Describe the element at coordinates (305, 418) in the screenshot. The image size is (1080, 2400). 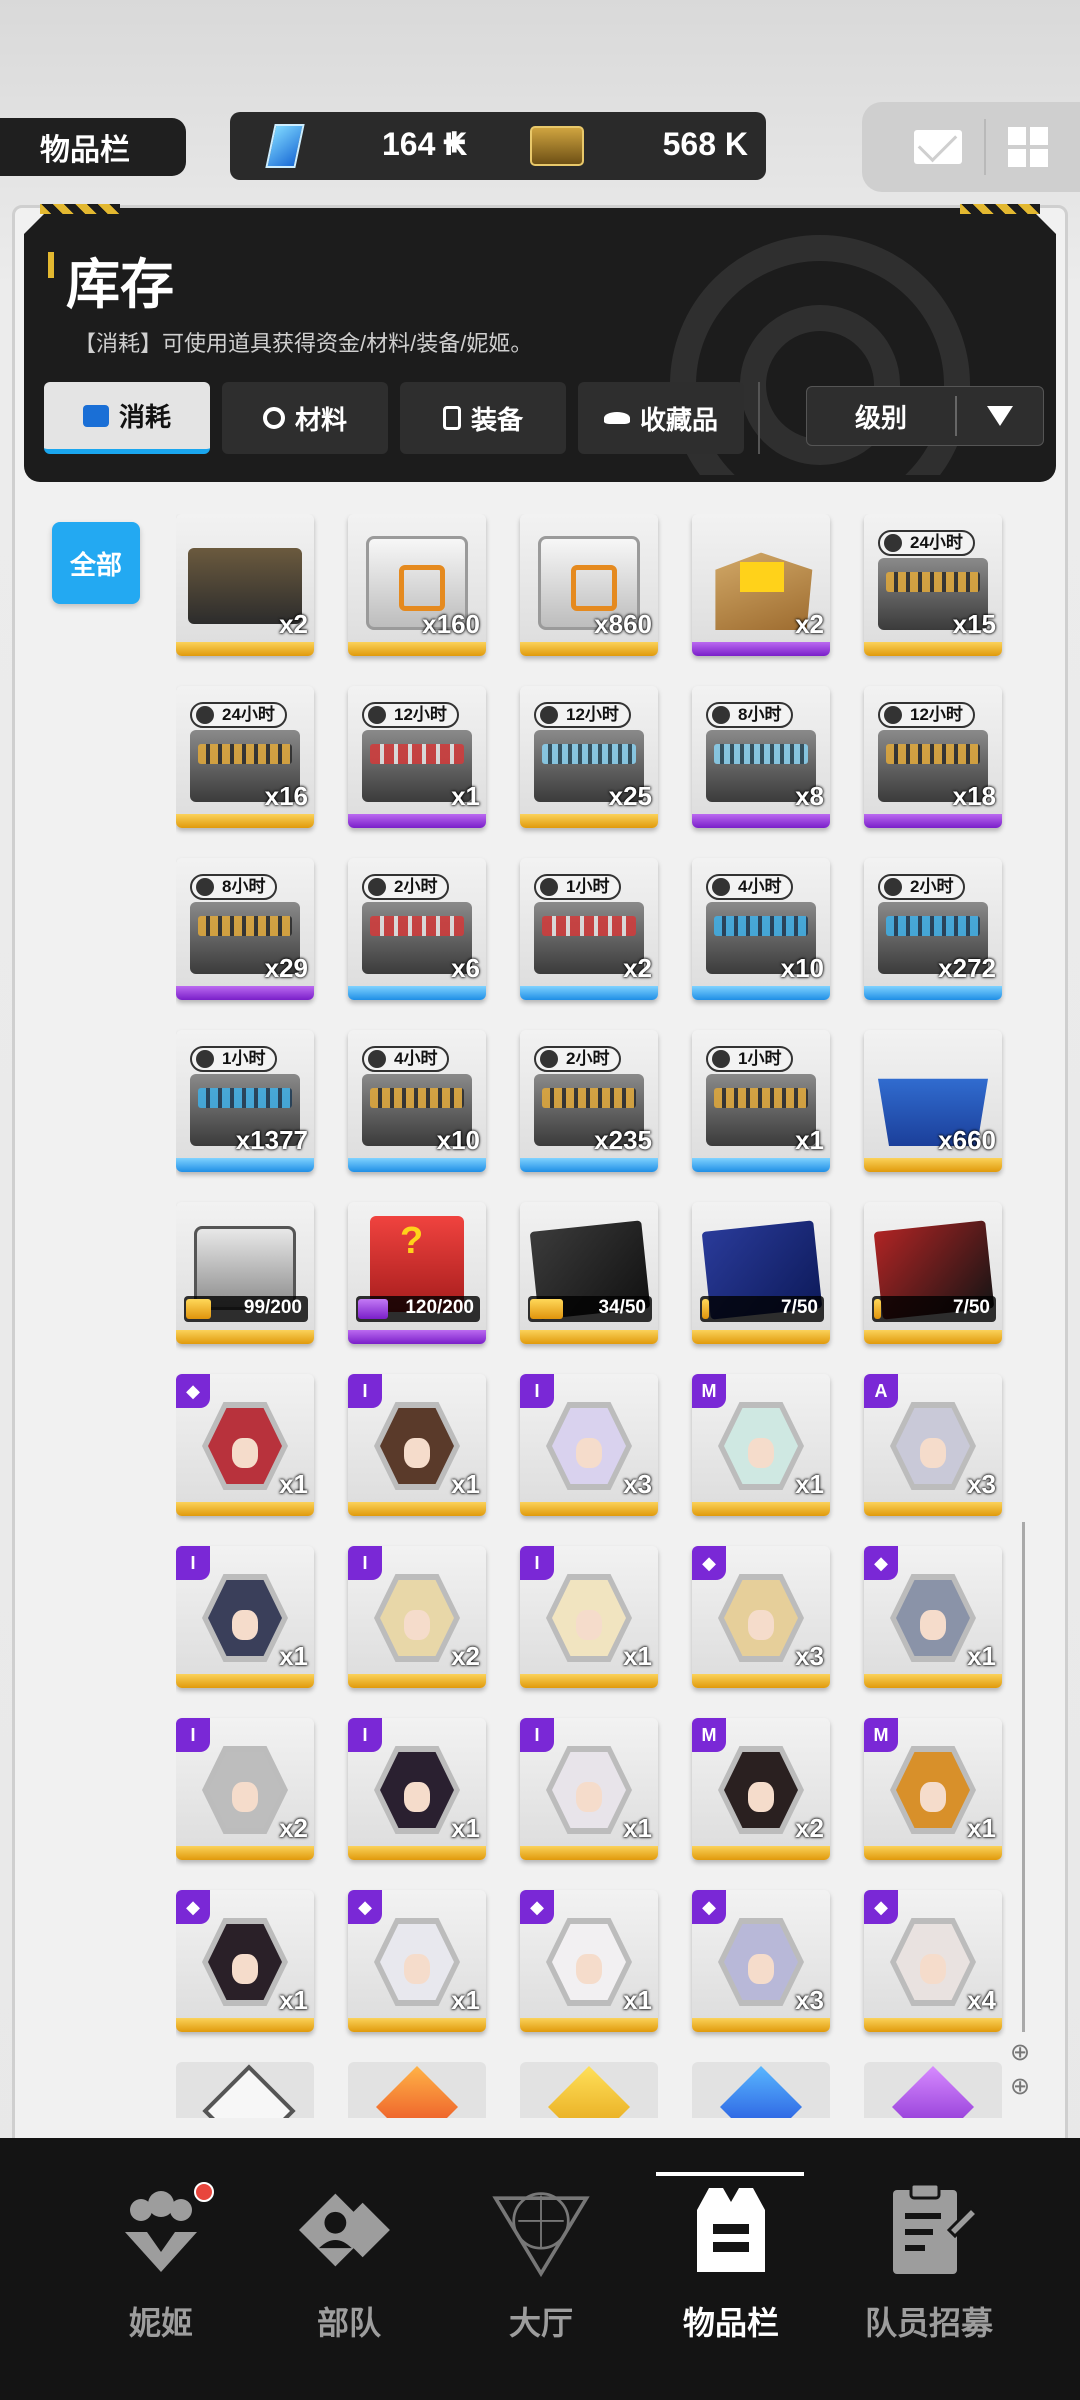
I see `tab-material: 材料` at that location.